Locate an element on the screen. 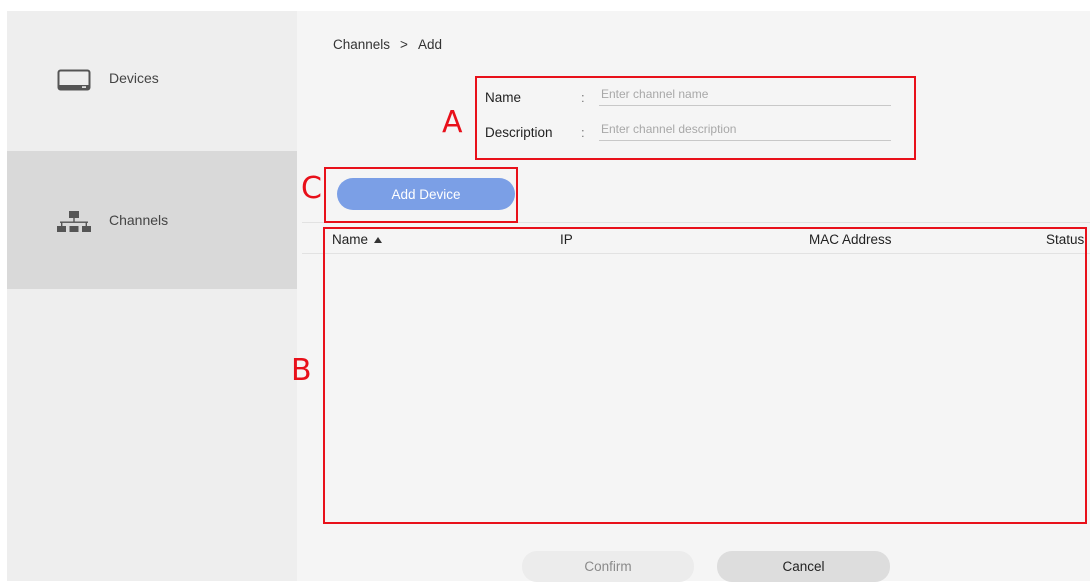 The width and height of the screenshot is (1090, 582). network-icon is located at coordinates (74, 221).